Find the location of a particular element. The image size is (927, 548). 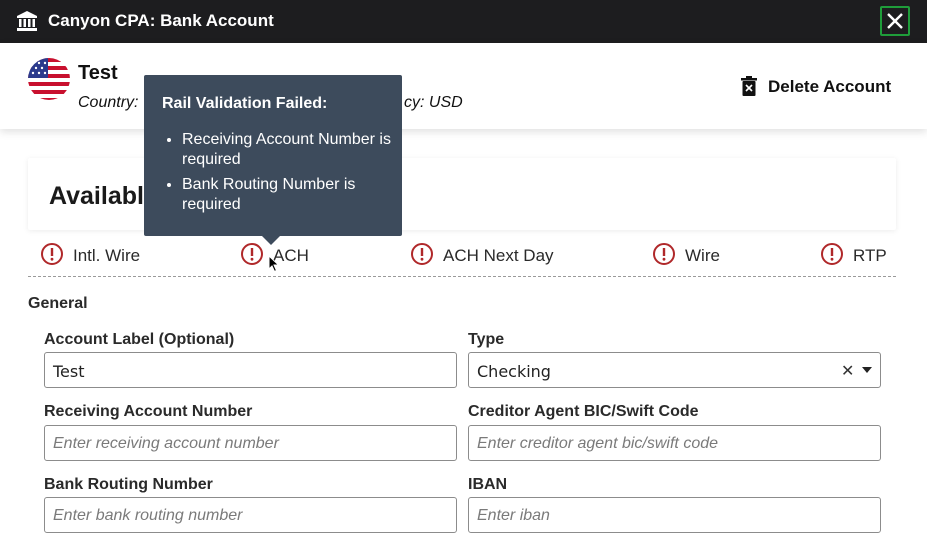

type-value: Checking is located at coordinates (514, 371).